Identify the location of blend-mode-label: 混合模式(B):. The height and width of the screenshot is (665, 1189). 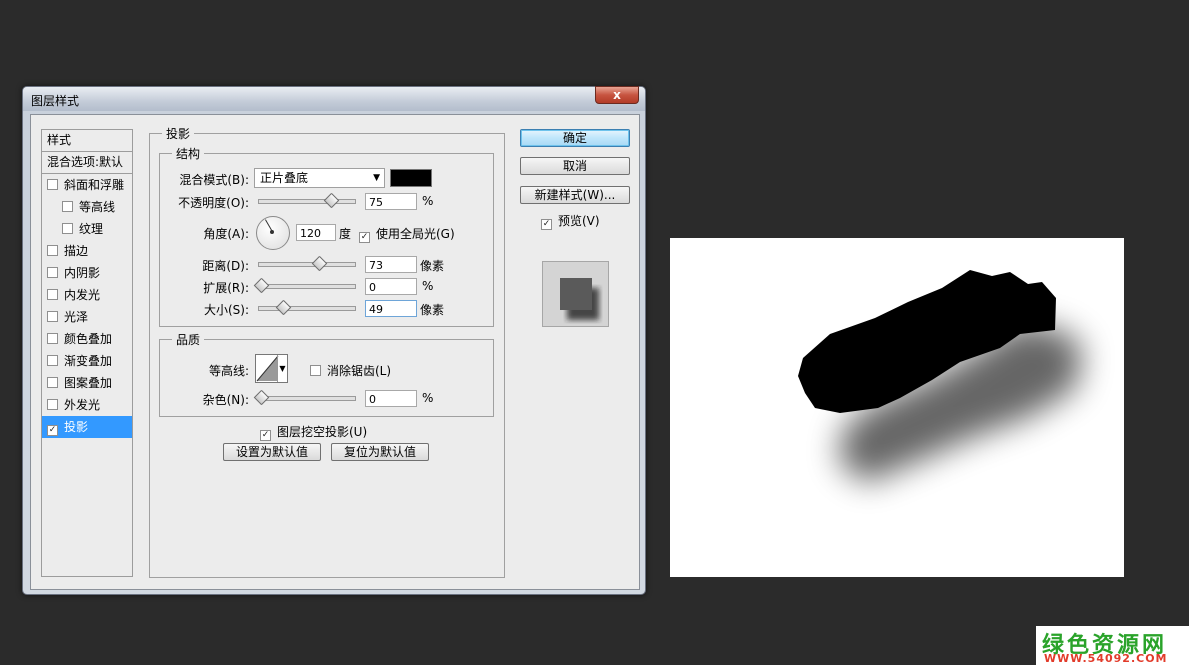
(214, 180).